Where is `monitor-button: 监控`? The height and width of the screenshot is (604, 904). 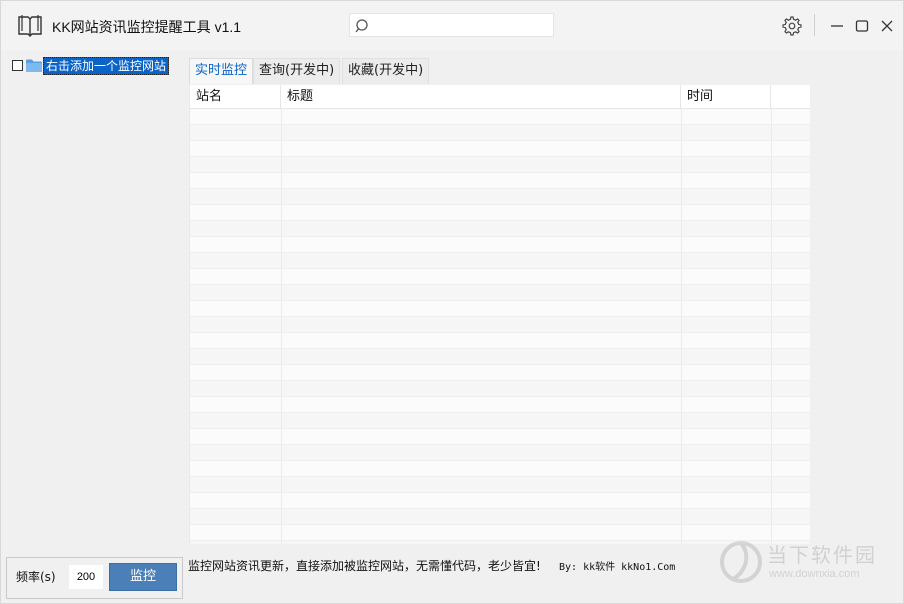
monitor-button: 监控 is located at coordinates (143, 577).